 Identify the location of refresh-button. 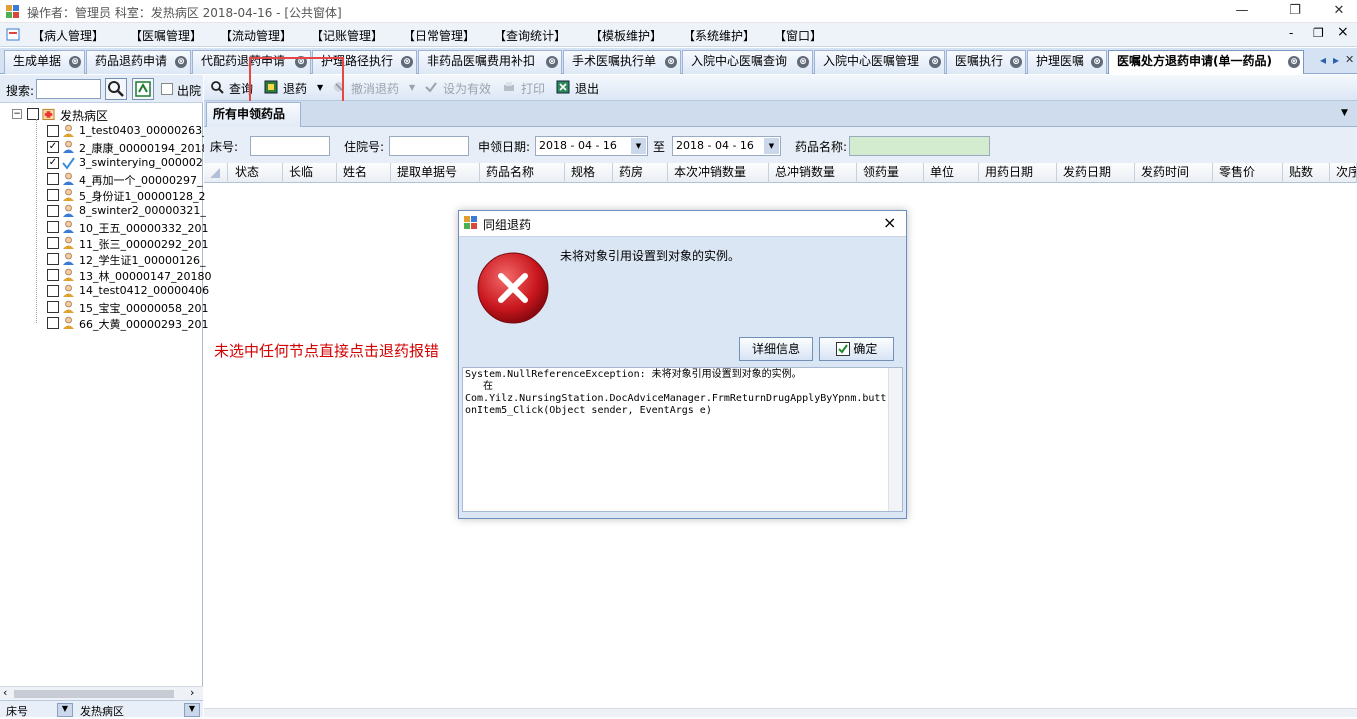
(143, 89).